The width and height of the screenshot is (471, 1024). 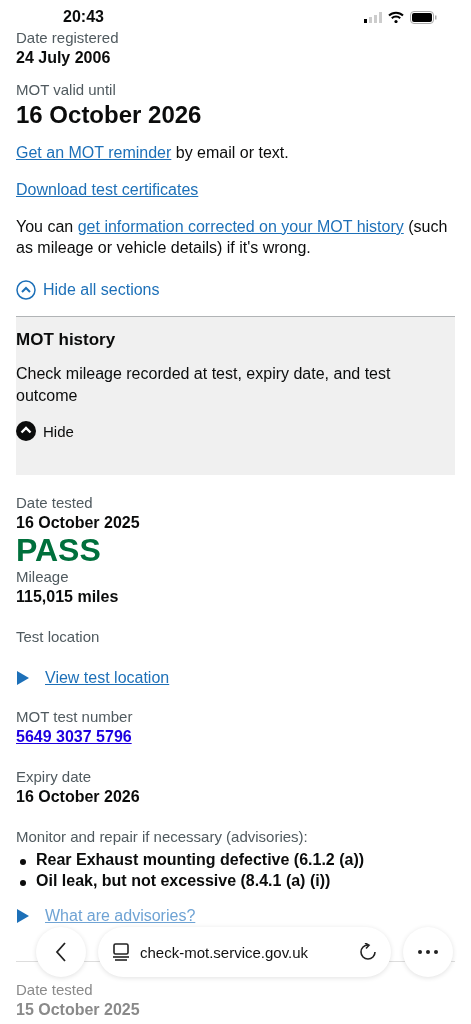 I want to click on field-label: Expiry date, so click(x=54, y=777).